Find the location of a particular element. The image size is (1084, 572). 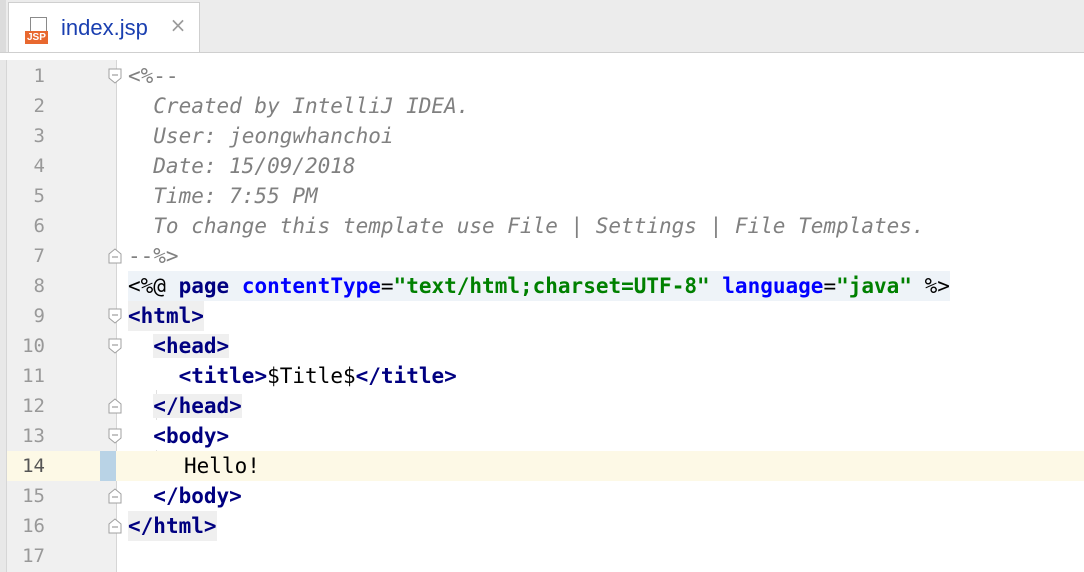

tab-index-jsp: JSP index.jsp × is located at coordinates (104, 27).